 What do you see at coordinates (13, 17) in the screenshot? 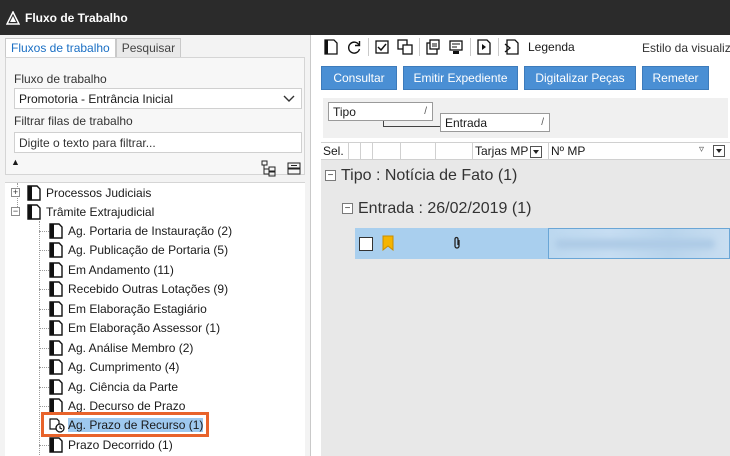
I see `app-logo-icon` at bounding box center [13, 17].